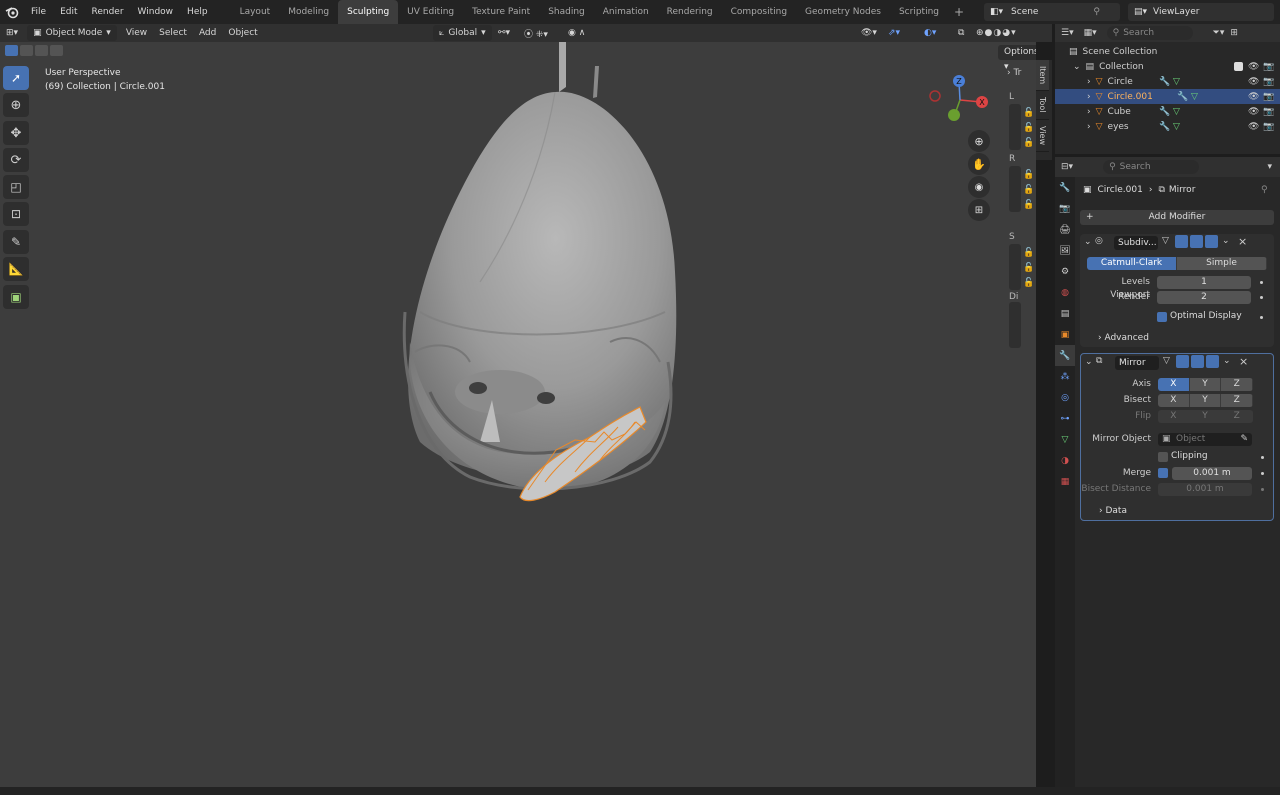 This screenshot has width=1280, height=795. Describe the element at coordinates (197, 12) in the screenshot. I see `menu-help: Help` at that location.